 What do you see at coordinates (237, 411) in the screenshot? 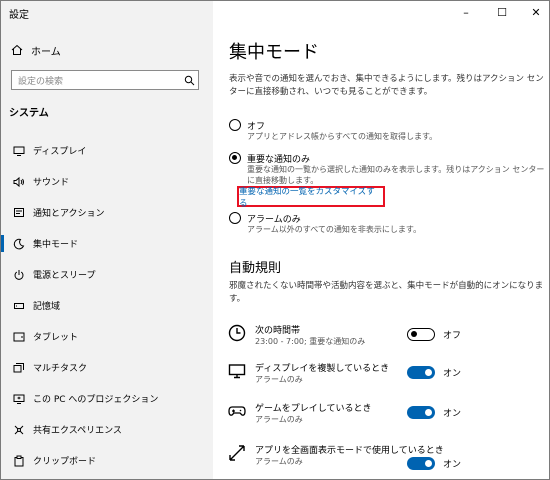
I see `gamepad-icon` at bounding box center [237, 411].